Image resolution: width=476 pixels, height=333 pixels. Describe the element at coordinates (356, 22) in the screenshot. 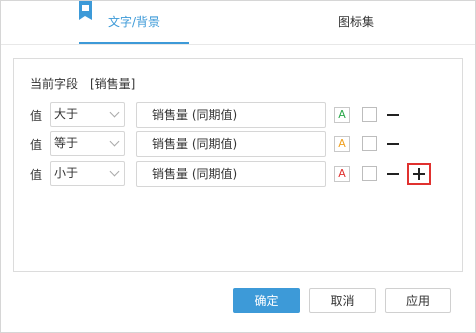

I see `tab-icon-set: 图标集` at that location.